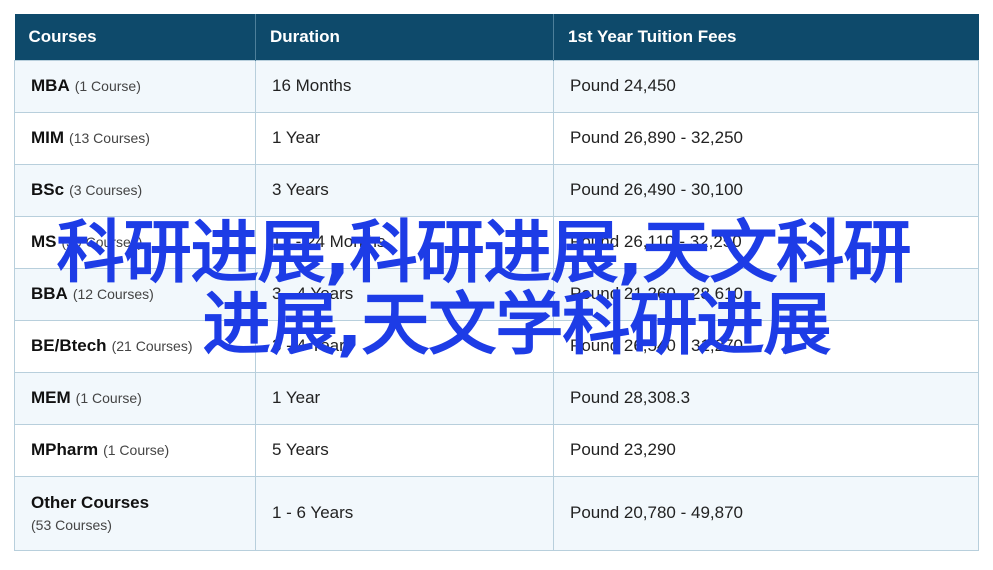  I want to click on table-row: MPharm (1 Course) 5 Years Pound 23,290, so click(496, 450).